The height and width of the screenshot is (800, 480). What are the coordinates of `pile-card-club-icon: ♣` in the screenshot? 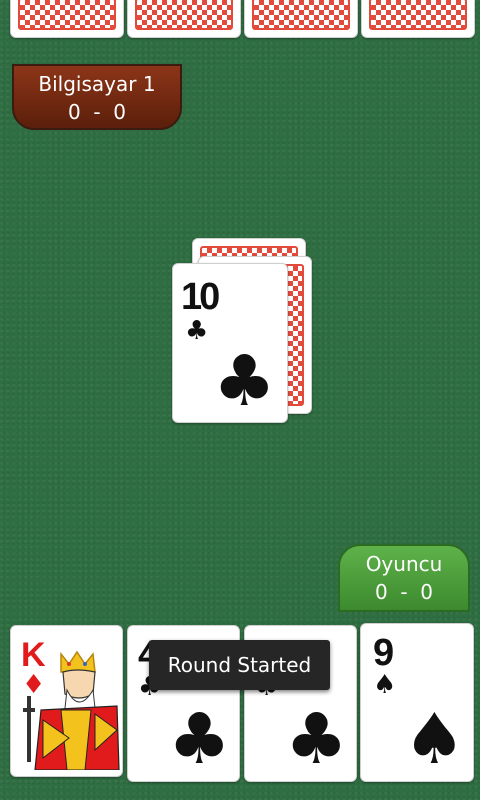 It's located at (244, 381).